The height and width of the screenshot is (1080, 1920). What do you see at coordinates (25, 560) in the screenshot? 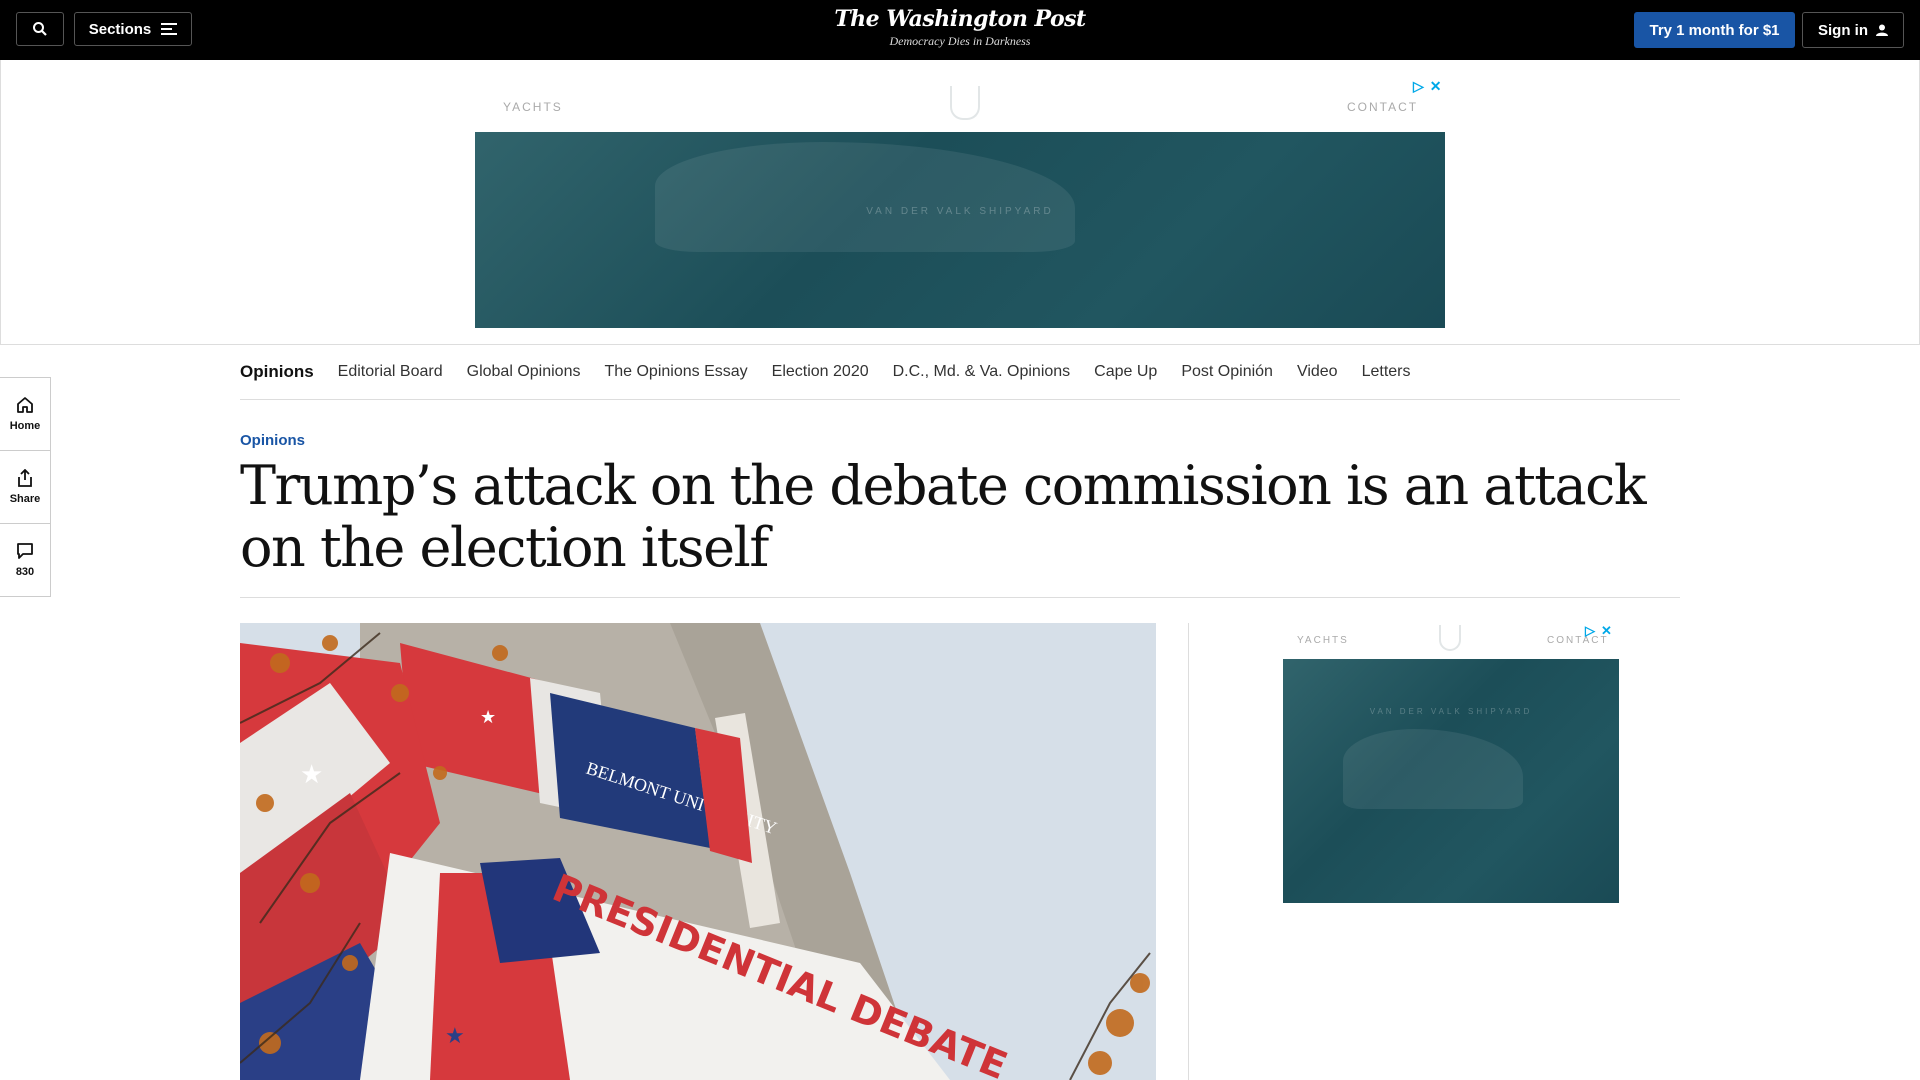
I see `comments-button: 830` at bounding box center [25, 560].